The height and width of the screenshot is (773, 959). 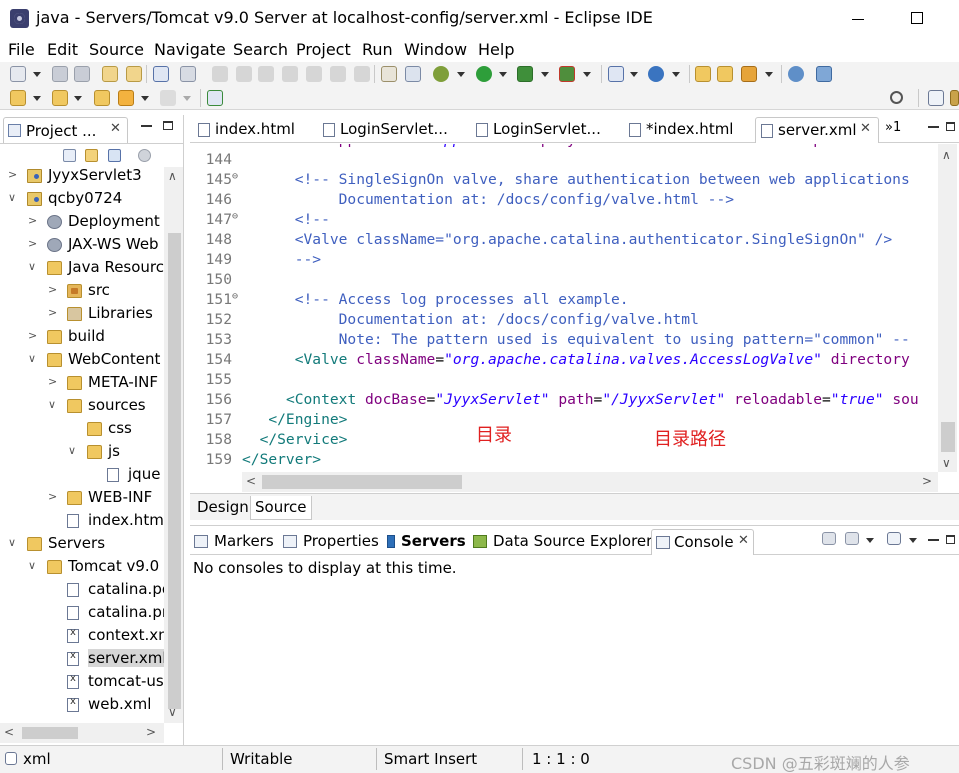 I want to click on tab-index-html: index.html, so click(x=248, y=130).